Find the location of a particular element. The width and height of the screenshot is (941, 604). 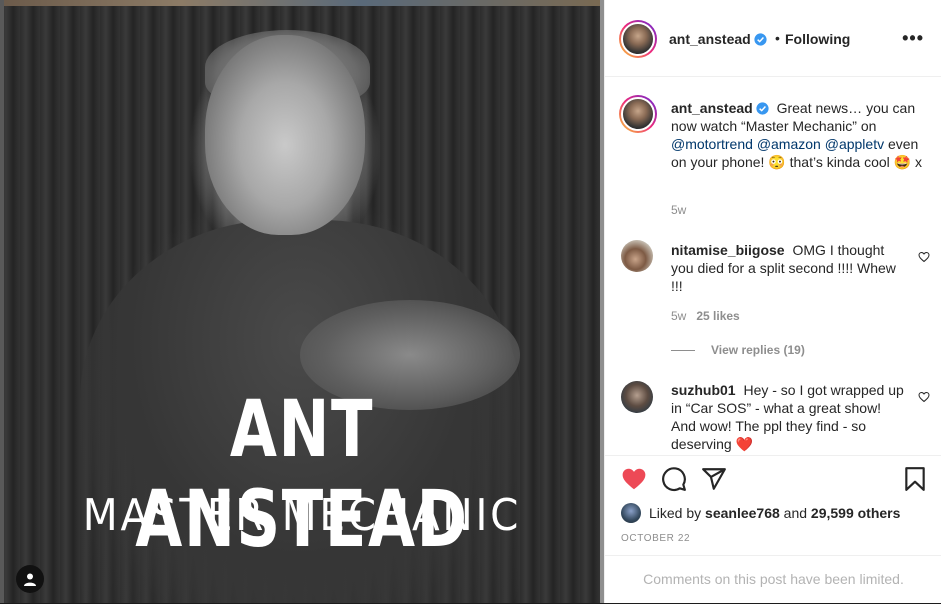

caption-author-avatar is located at coordinates (638, 114).